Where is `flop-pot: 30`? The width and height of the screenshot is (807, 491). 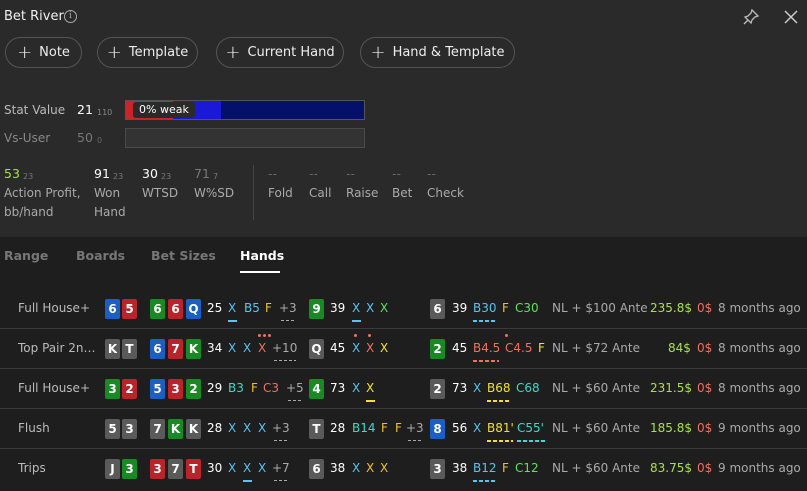
flop-pot: 30 is located at coordinates (215, 468).